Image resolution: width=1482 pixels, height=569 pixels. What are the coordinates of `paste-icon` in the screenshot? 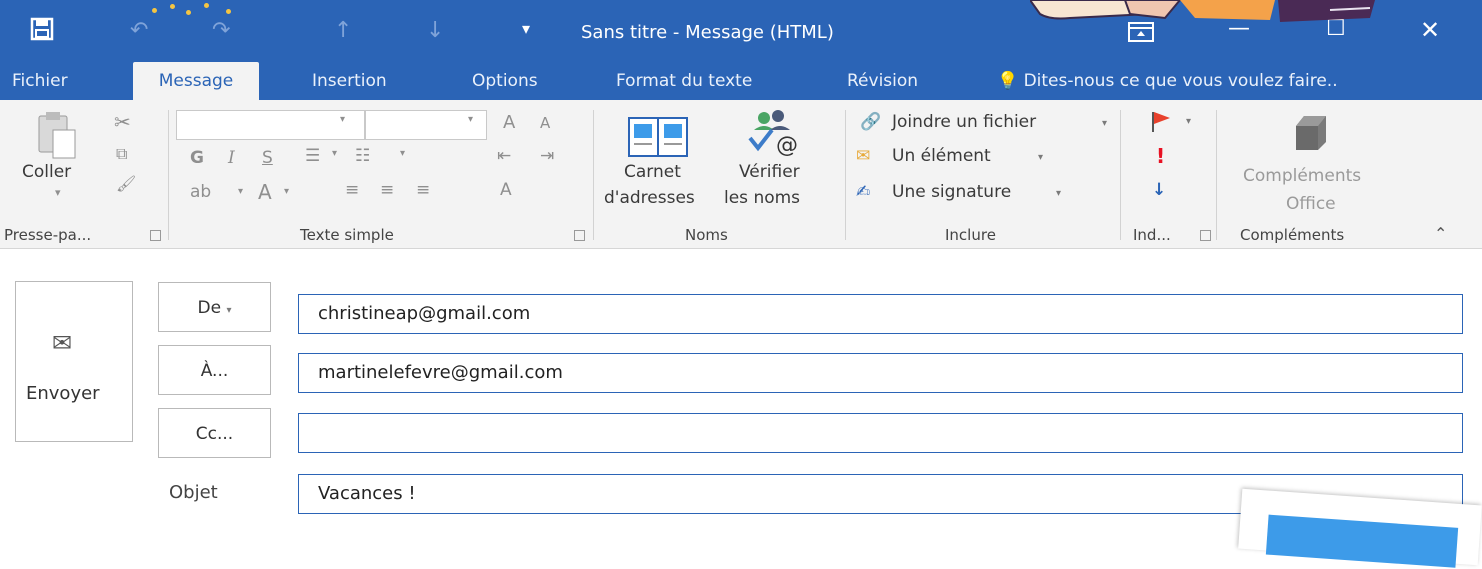 It's located at (57, 135).